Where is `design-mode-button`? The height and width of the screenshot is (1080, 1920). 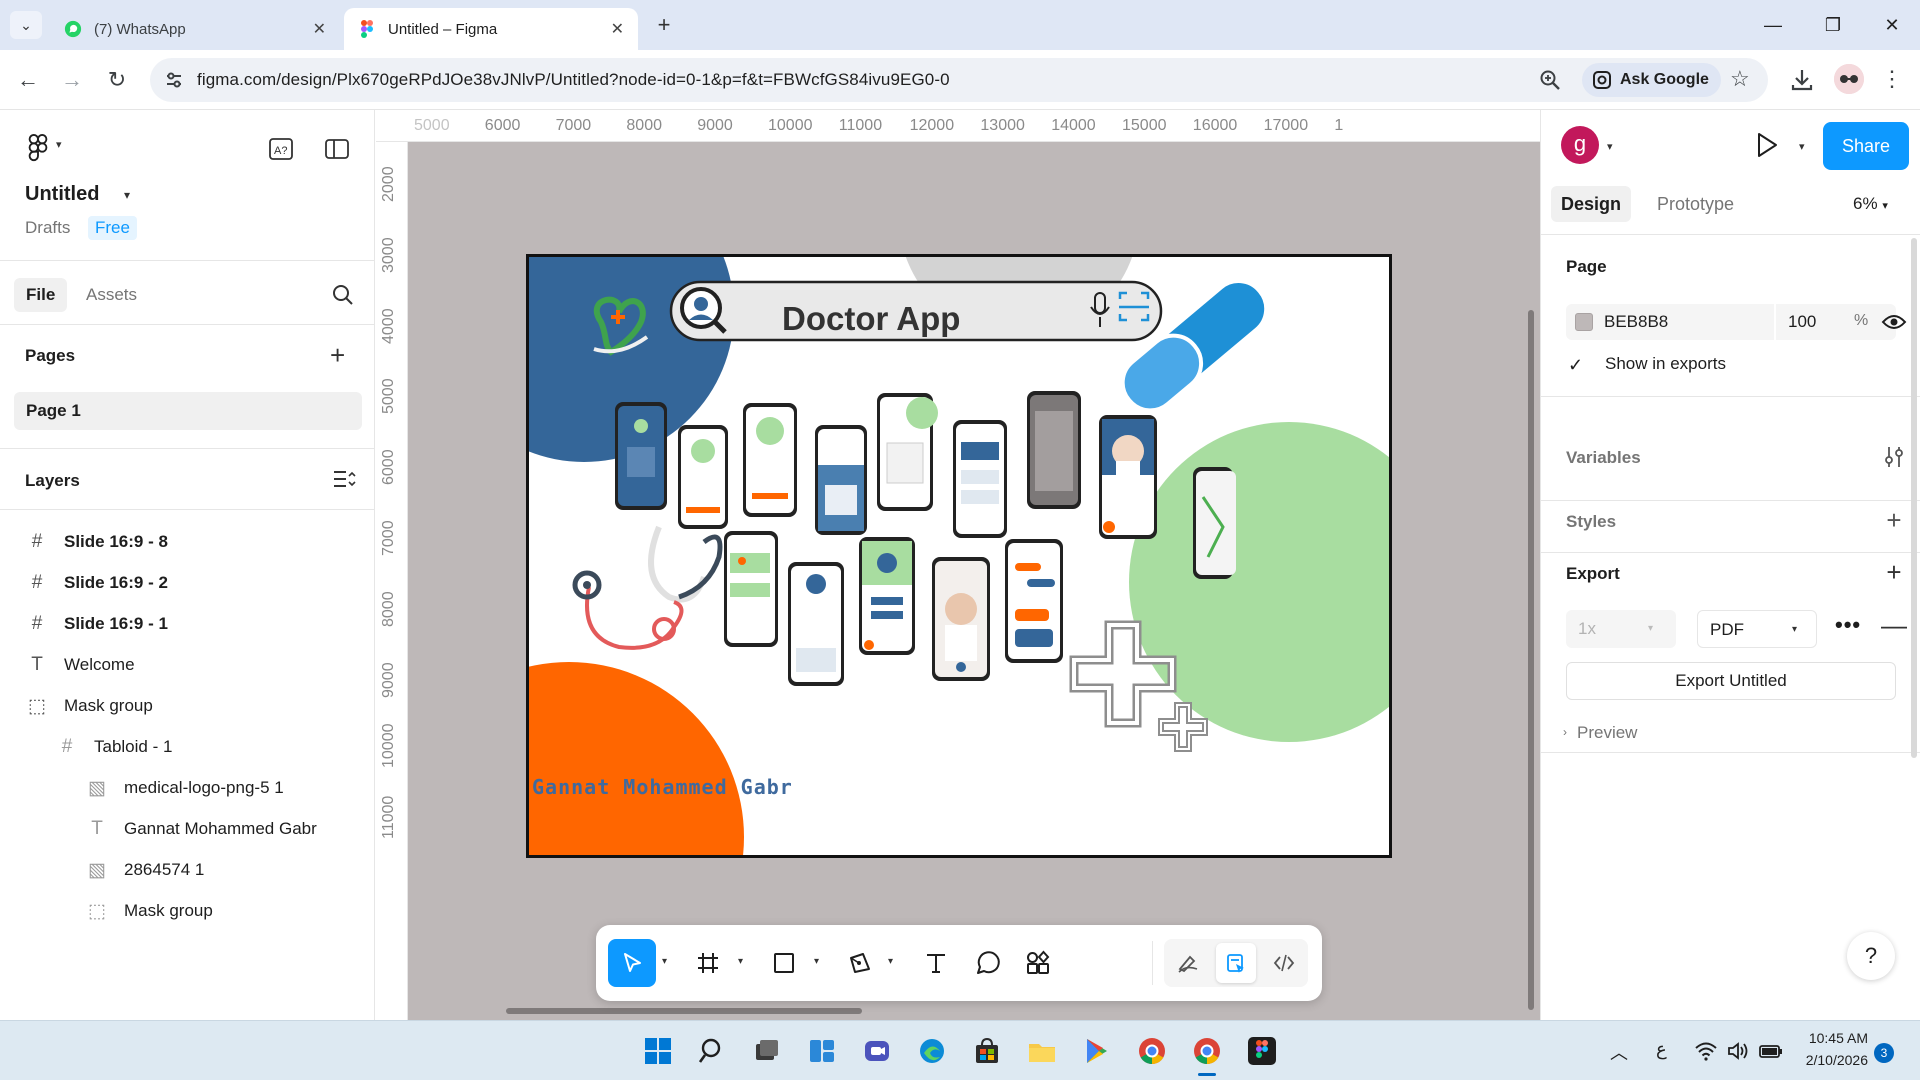 design-mode-button is located at coordinates (1236, 963).